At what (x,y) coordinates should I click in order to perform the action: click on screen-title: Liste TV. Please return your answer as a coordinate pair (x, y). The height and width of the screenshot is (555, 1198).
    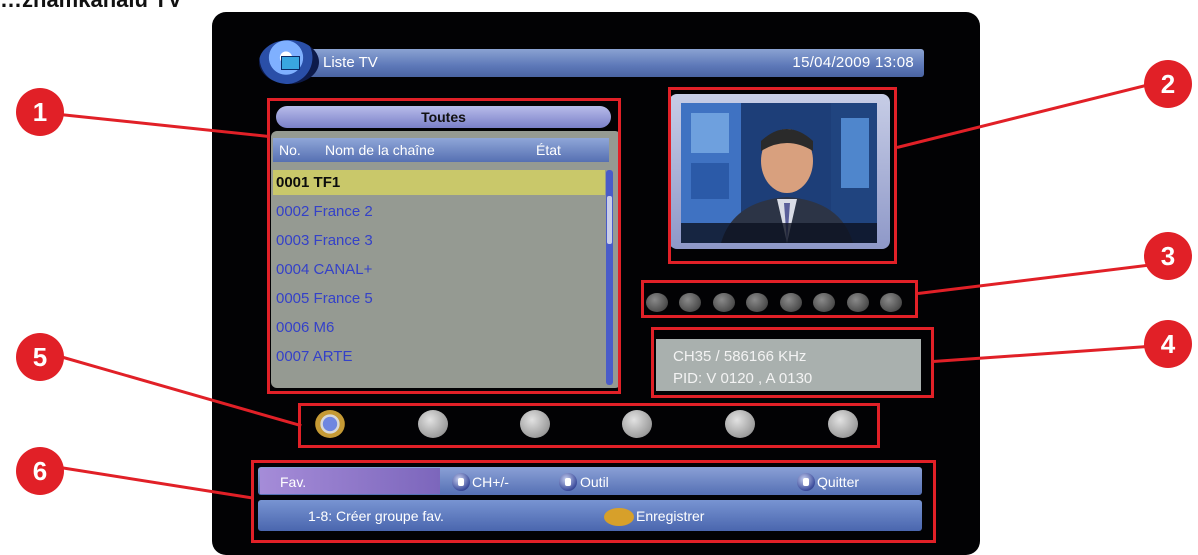
    Looking at the image, I should click on (350, 62).